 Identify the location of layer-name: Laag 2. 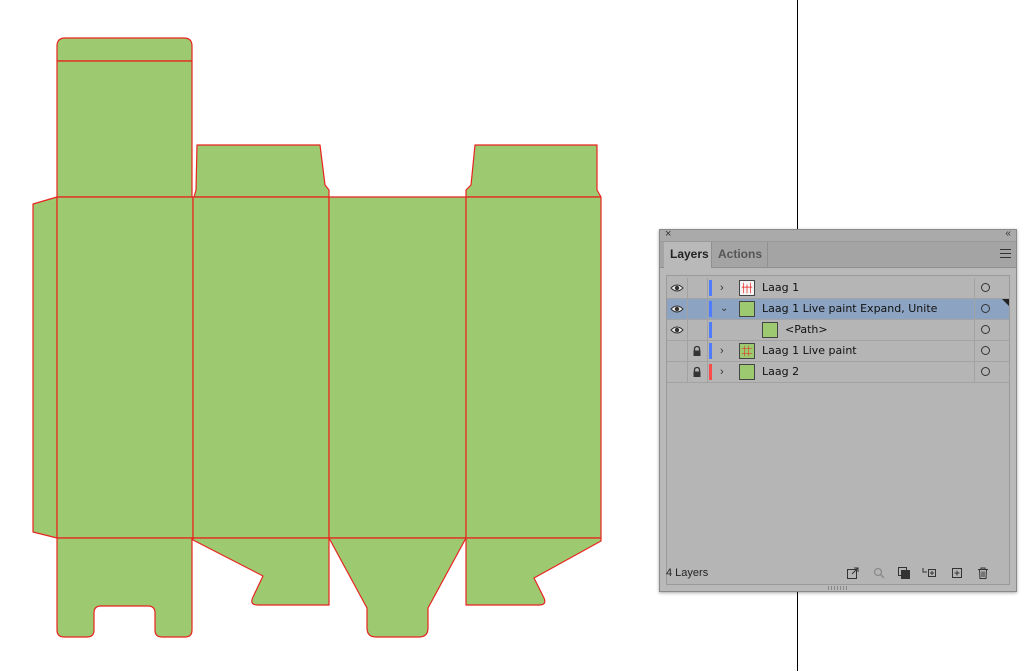
(781, 371).